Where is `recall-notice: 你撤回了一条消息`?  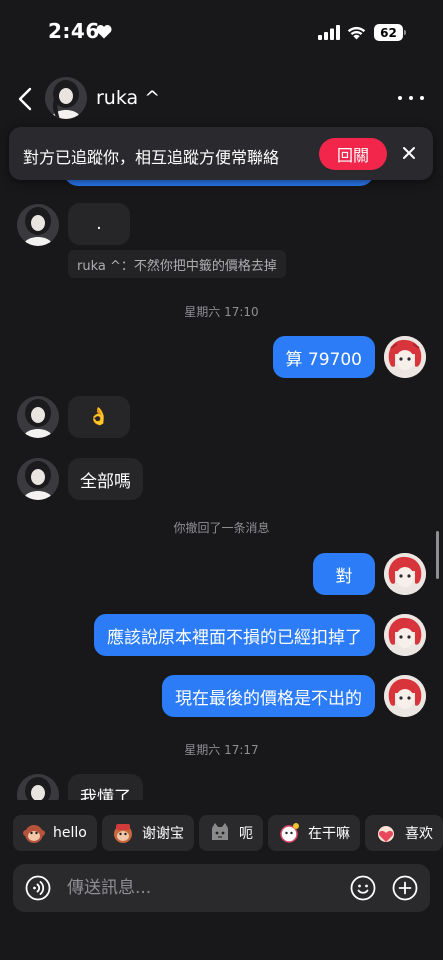 recall-notice: 你撤回了一条消息 is located at coordinates (221, 528).